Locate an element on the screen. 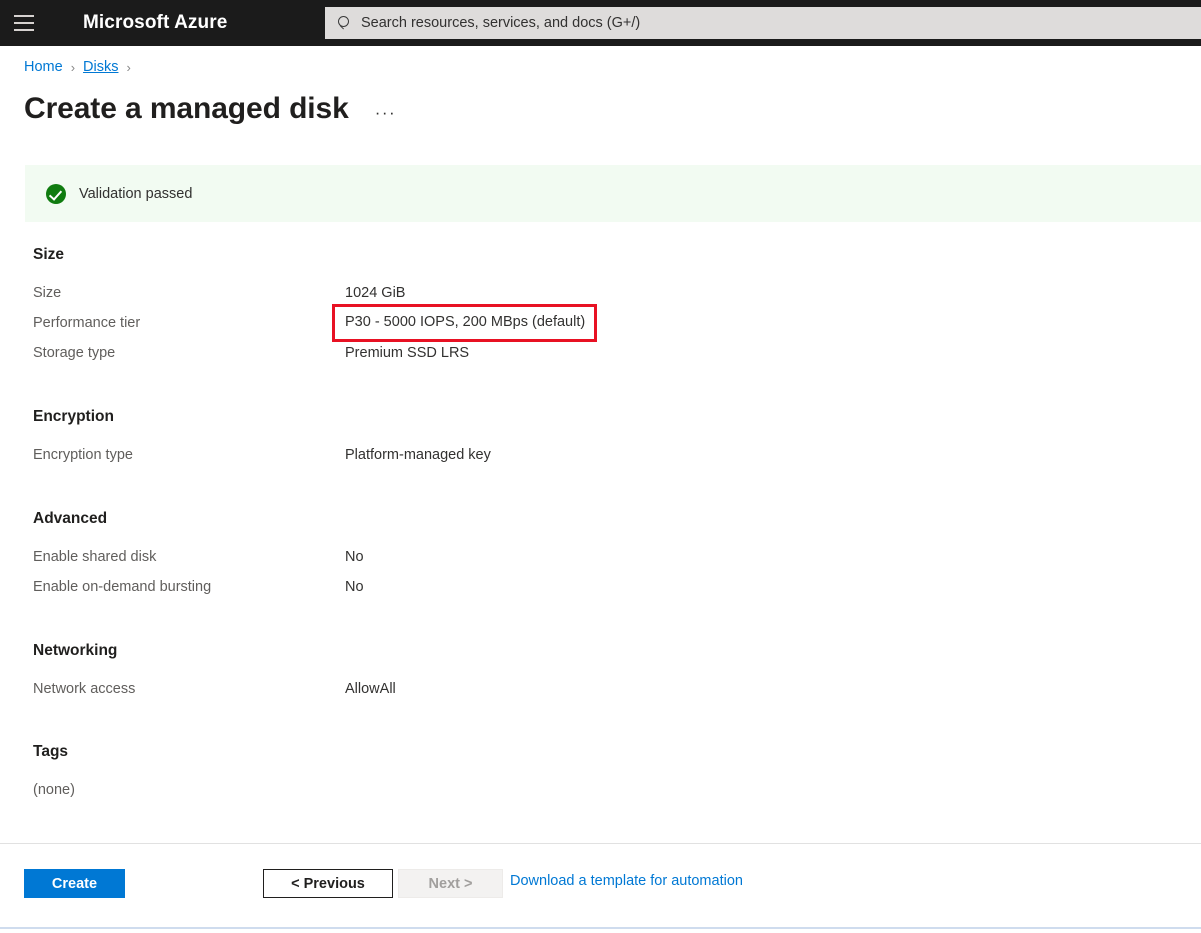 Image resolution: width=1201 pixels, height=933 pixels. section-heading: Tags is located at coordinates (51, 751).